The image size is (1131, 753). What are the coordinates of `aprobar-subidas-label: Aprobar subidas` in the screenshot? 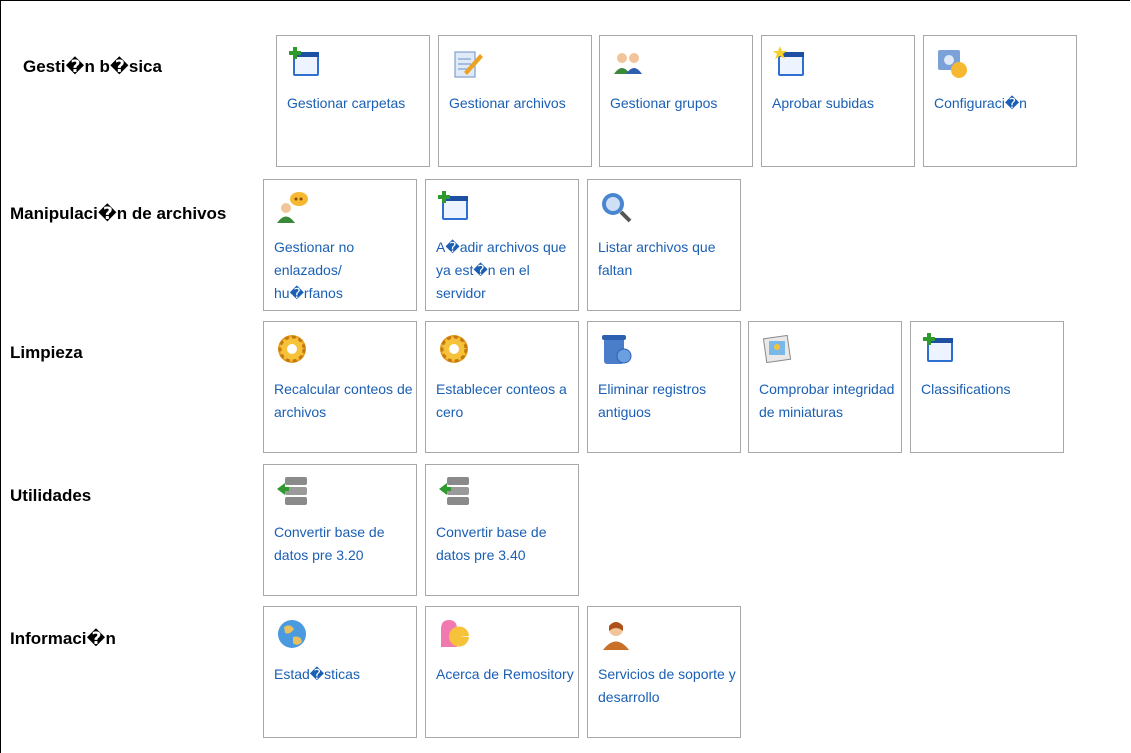 It's located at (823, 103).